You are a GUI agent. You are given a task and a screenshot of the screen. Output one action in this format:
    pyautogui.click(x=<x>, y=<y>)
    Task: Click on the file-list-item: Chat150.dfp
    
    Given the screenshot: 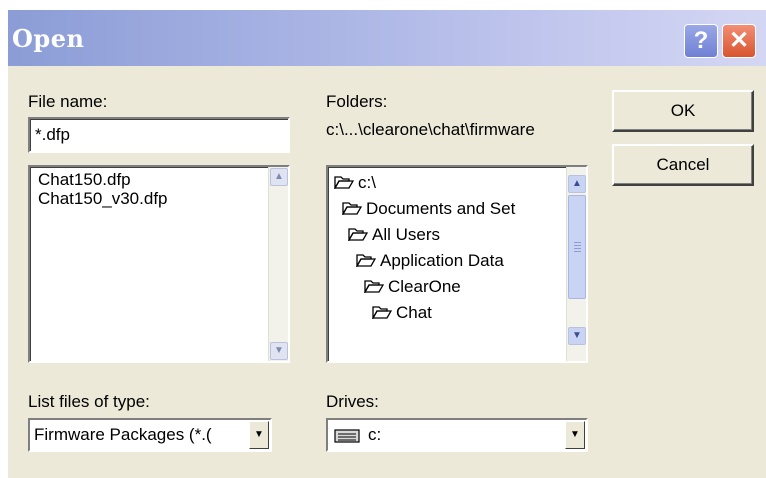 What is the action you would take?
    pyautogui.click(x=84, y=180)
    